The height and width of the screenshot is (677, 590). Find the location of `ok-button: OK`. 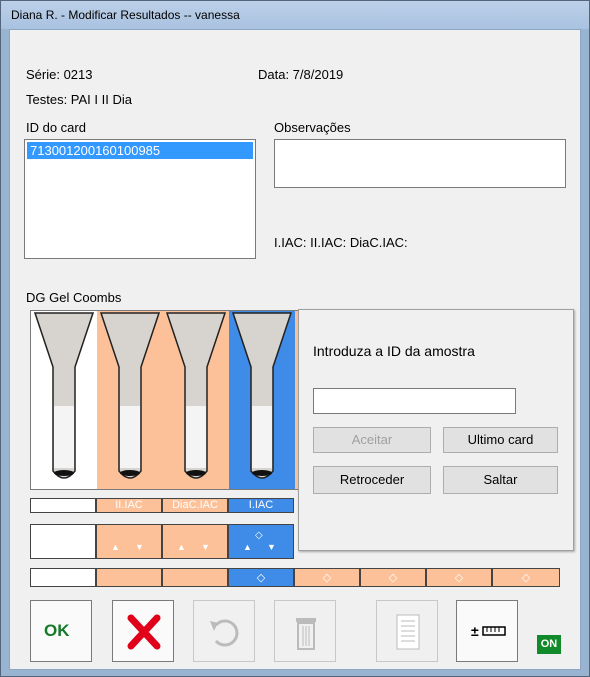

ok-button: OK is located at coordinates (61, 631).